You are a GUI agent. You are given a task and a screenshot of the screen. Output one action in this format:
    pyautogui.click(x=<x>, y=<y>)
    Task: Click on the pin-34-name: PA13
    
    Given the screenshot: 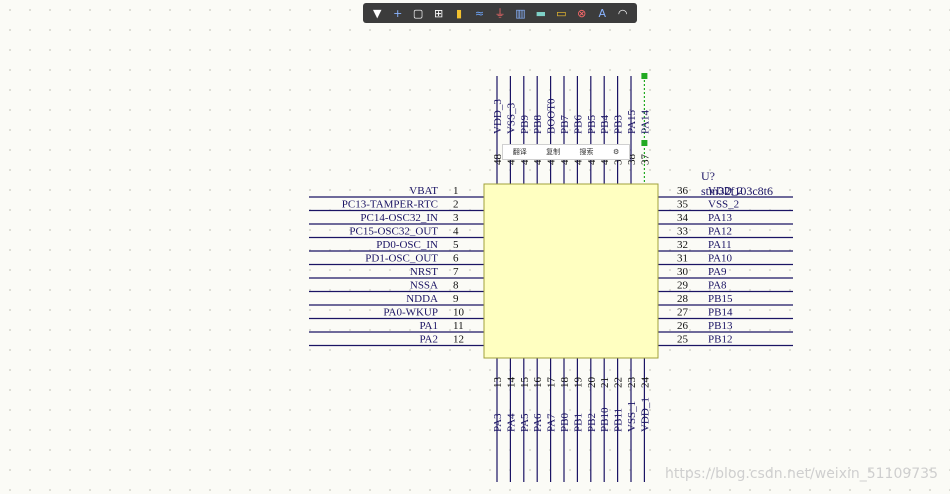 What is the action you would take?
    pyautogui.click(x=720, y=218)
    